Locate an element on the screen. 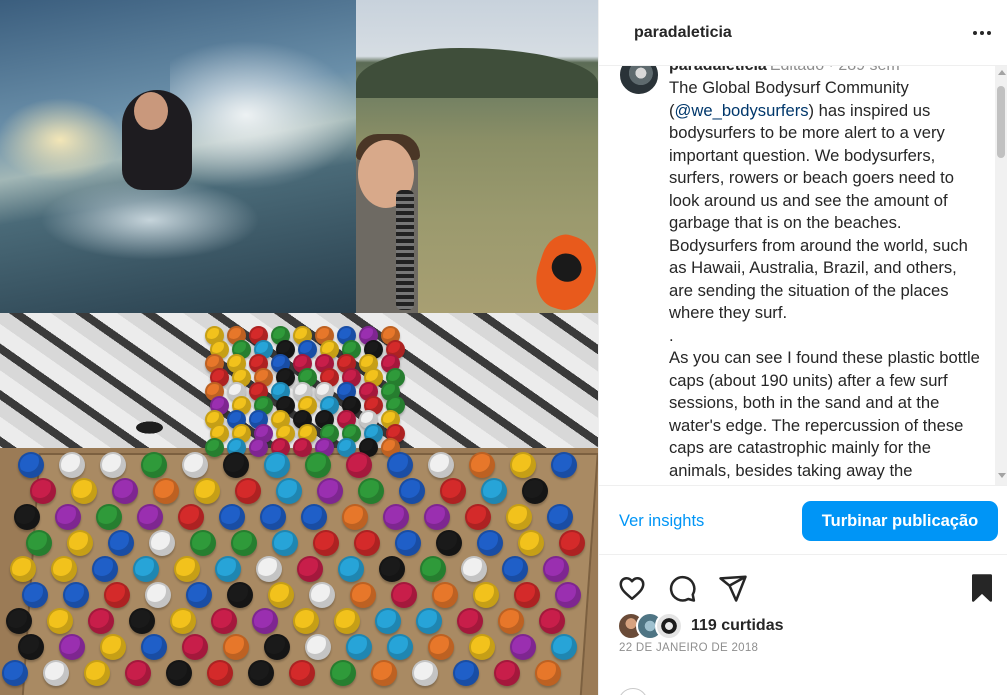 Image resolution: width=1007 pixels, height=695 pixels. scroll-up-arrow-icon is located at coordinates (1002, 72).